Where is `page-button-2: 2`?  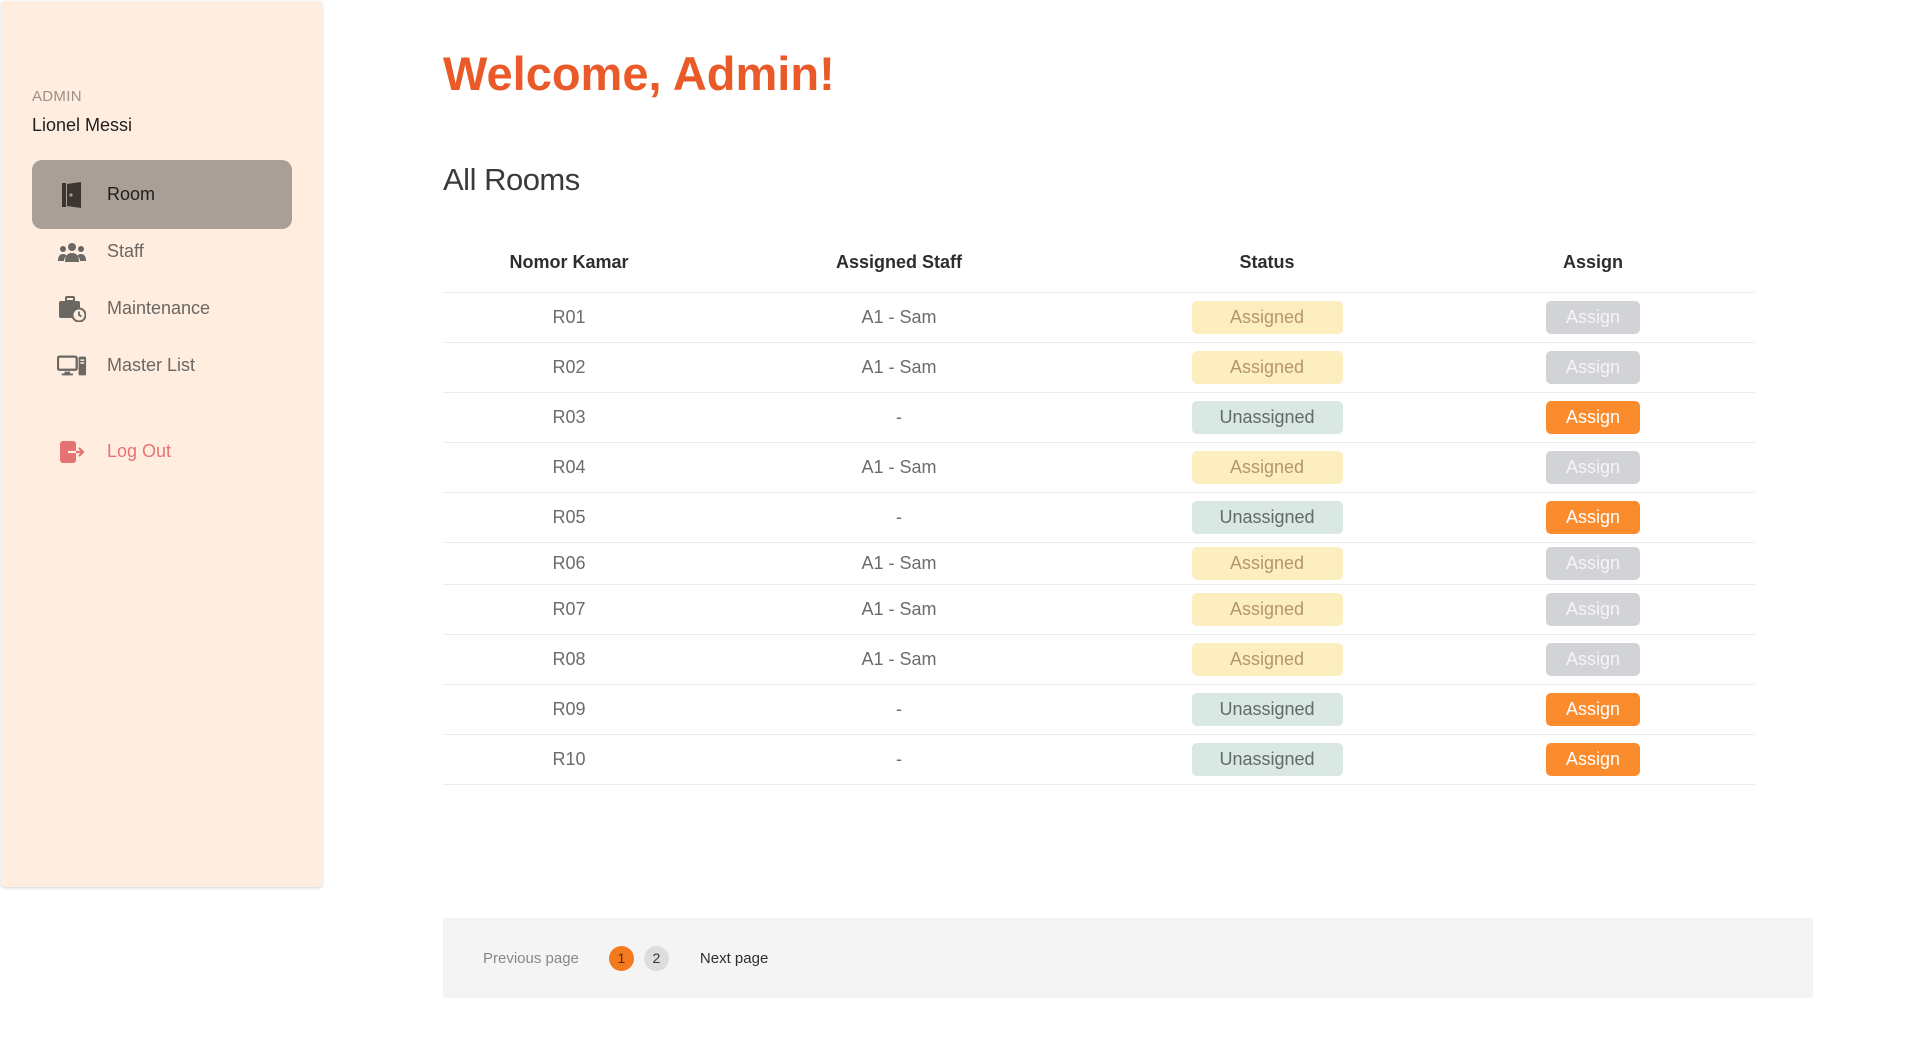
page-button-2: 2 is located at coordinates (656, 958).